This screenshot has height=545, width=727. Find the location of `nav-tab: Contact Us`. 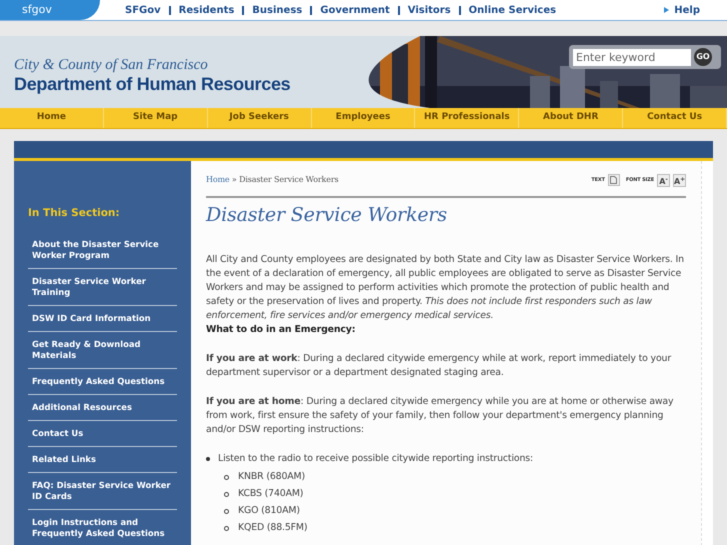

nav-tab: Contact Us is located at coordinates (675, 118).